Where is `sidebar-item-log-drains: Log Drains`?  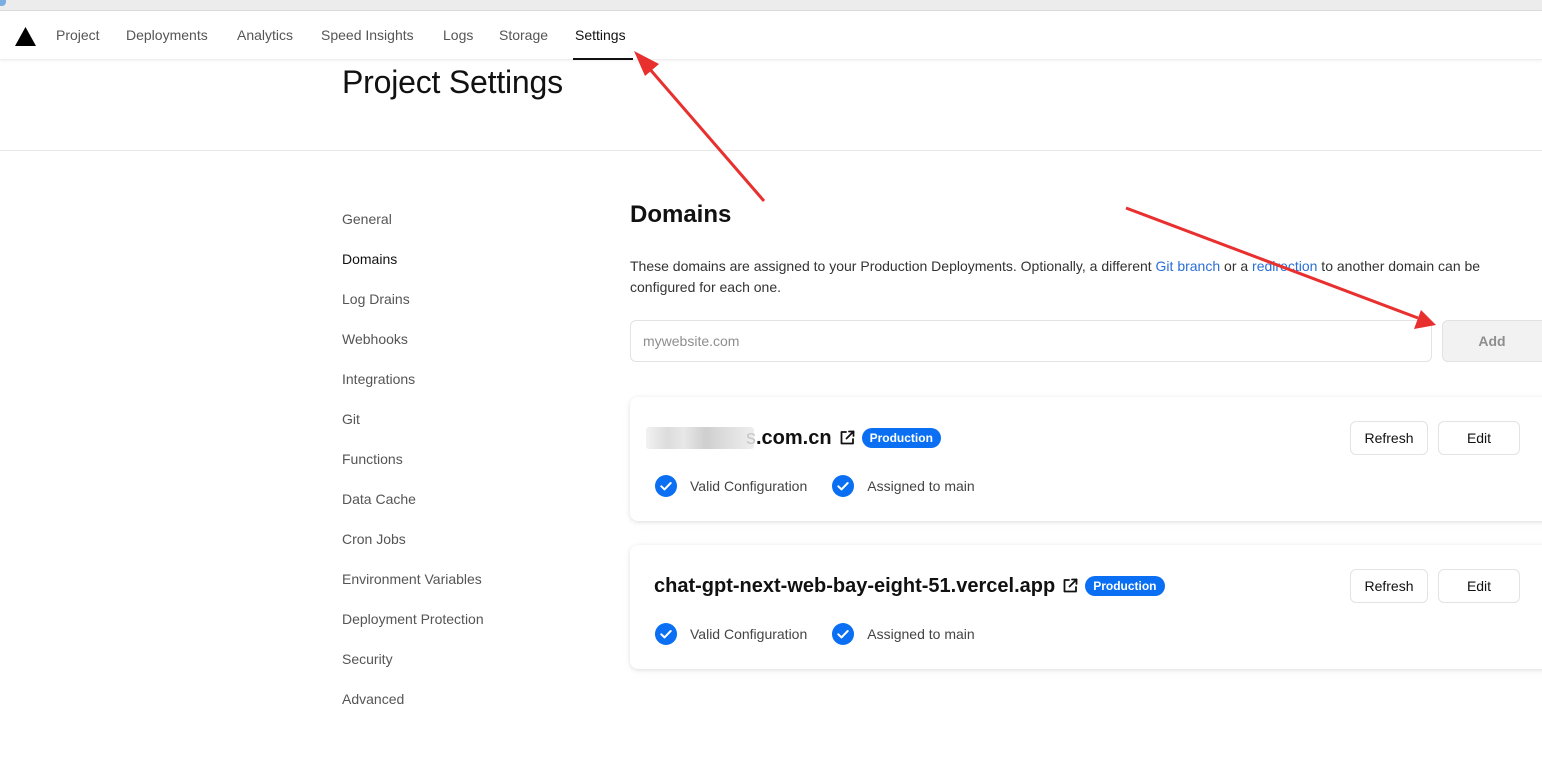
sidebar-item-log-drains: Log Drains is located at coordinates (376, 299).